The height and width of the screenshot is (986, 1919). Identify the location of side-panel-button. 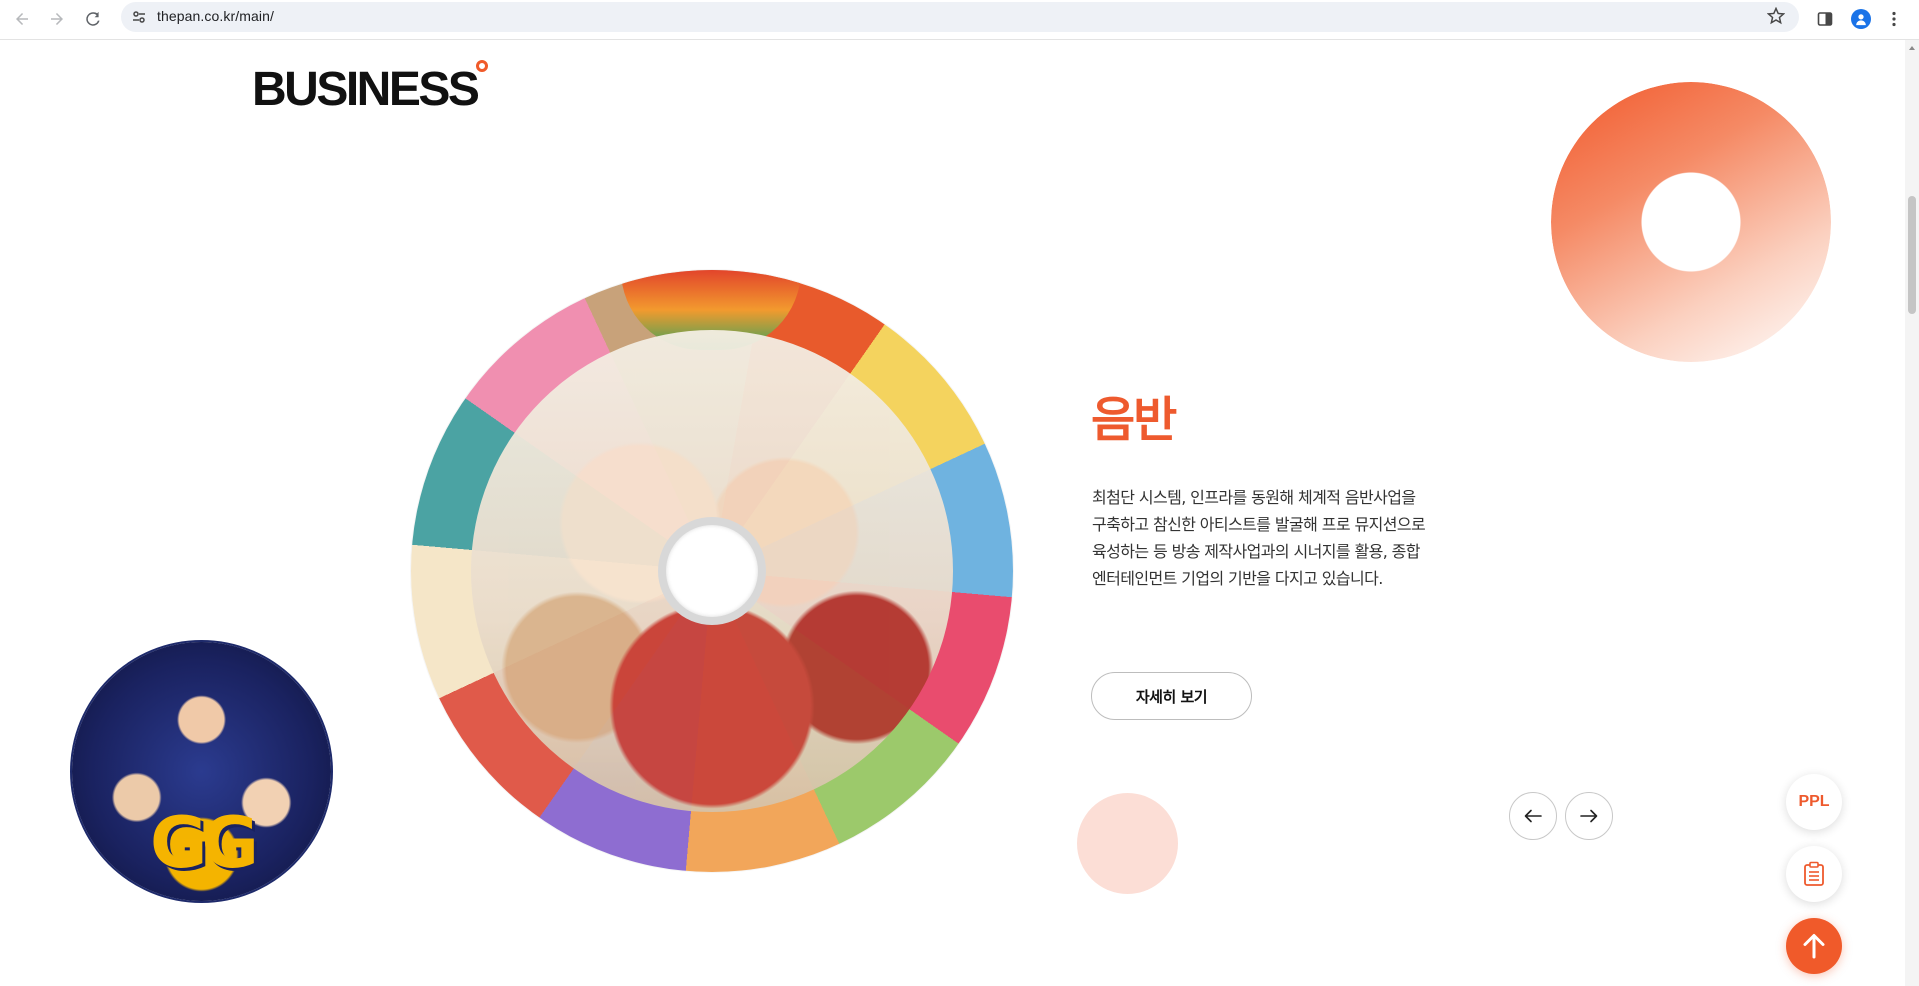
(1825, 19).